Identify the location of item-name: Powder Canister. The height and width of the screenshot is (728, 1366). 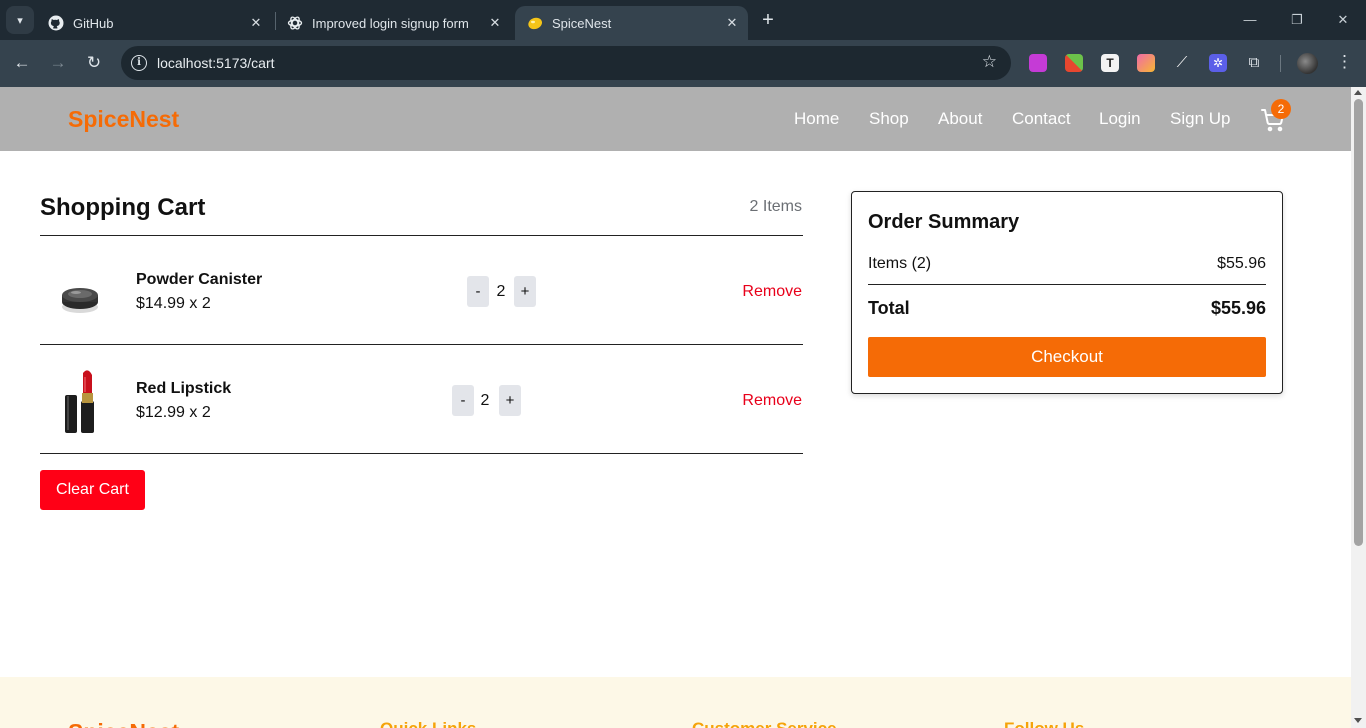
(199, 280).